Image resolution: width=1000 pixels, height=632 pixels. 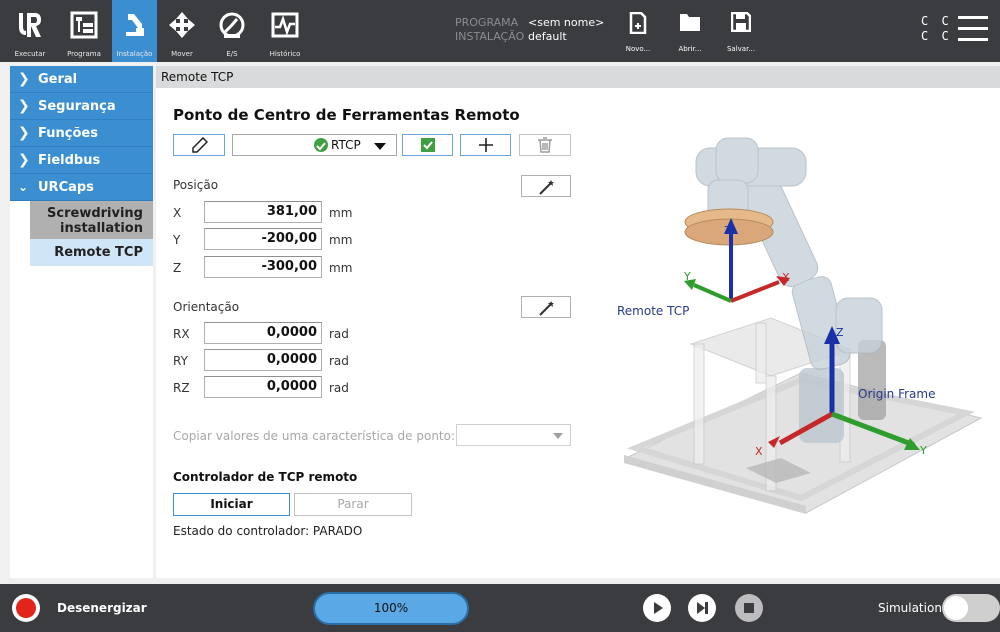 What do you see at coordinates (285, 54) in the screenshot?
I see `nav-log-label: Histórico` at bounding box center [285, 54].